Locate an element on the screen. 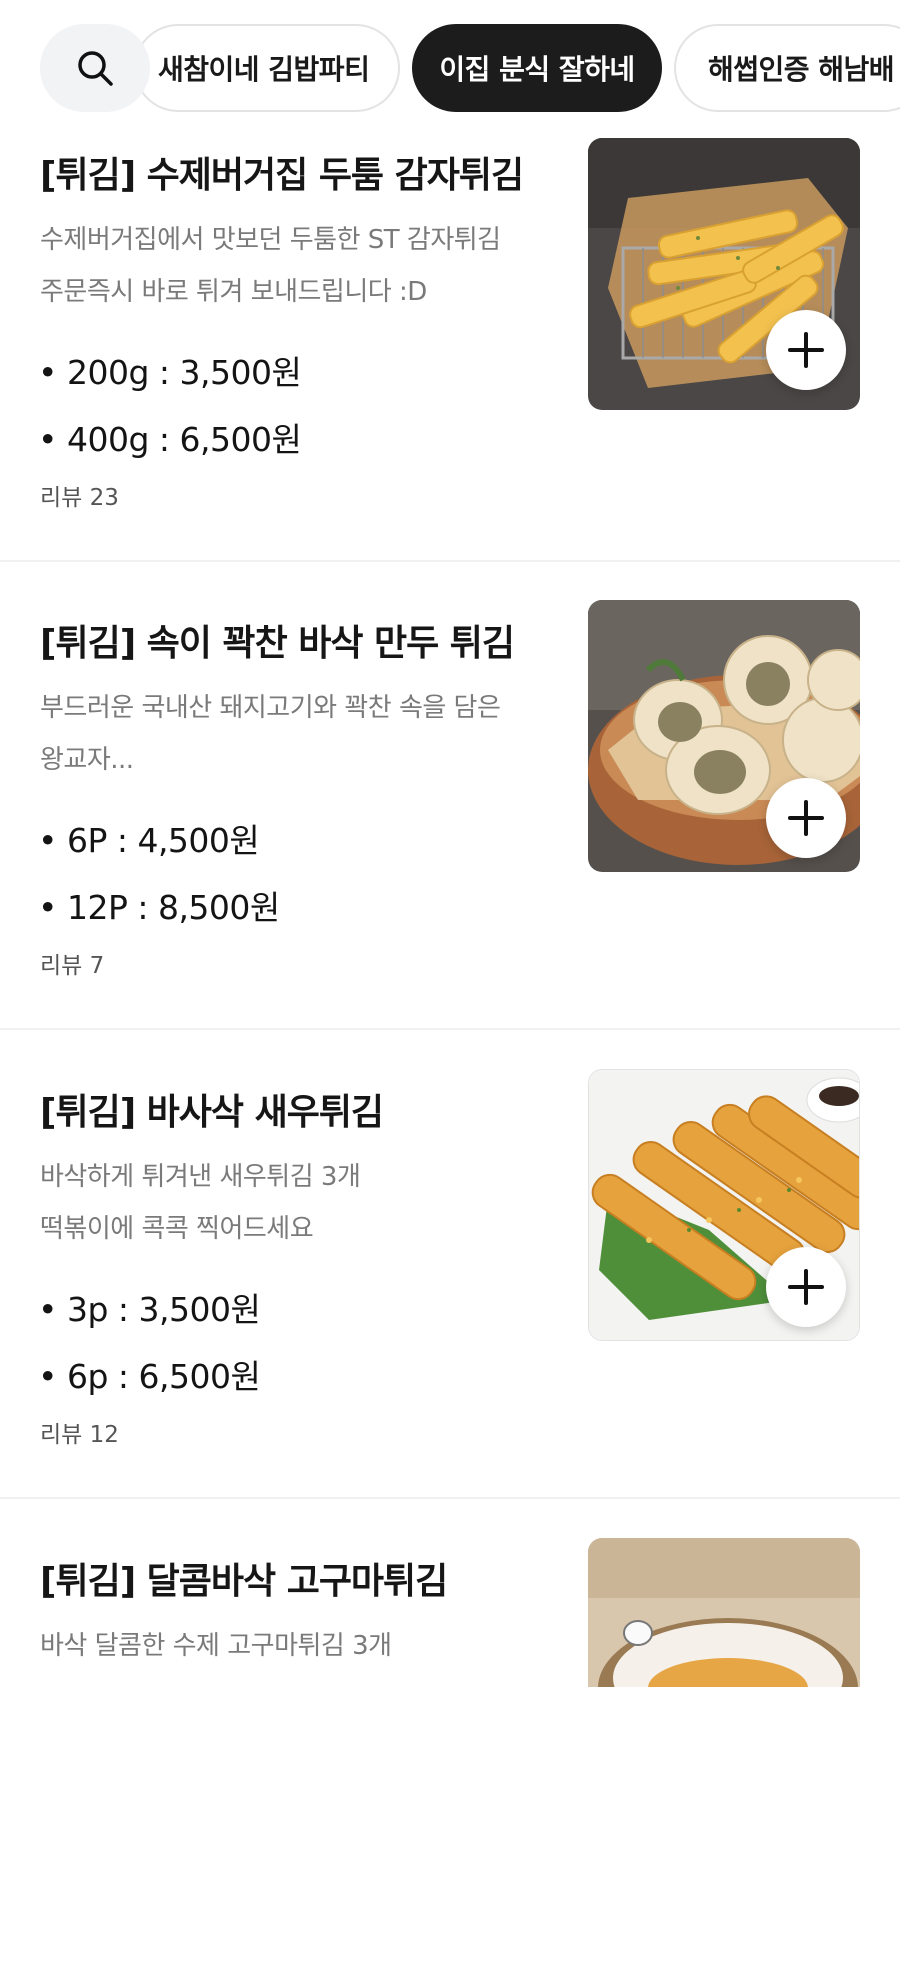 This screenshot has height=1966, width=900. search-icon is located at coordinates (95, 68).